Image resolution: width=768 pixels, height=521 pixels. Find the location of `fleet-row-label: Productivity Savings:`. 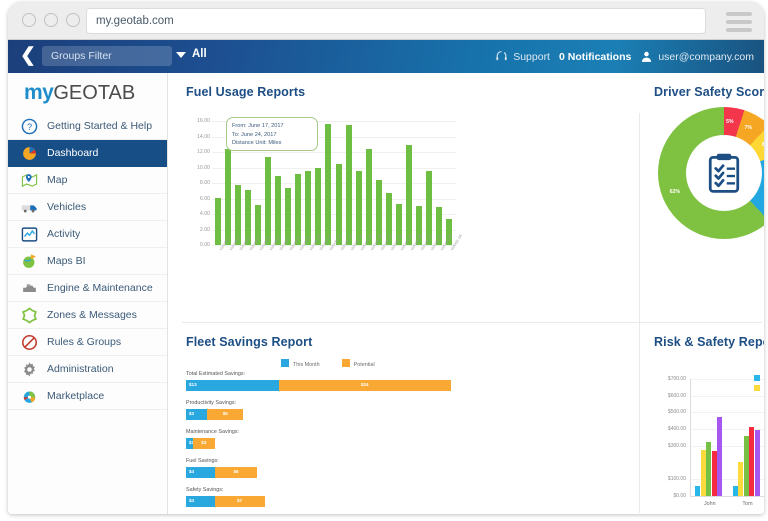

fleet-row-label: Productivity Savings: is located at coordinates (211, 403).